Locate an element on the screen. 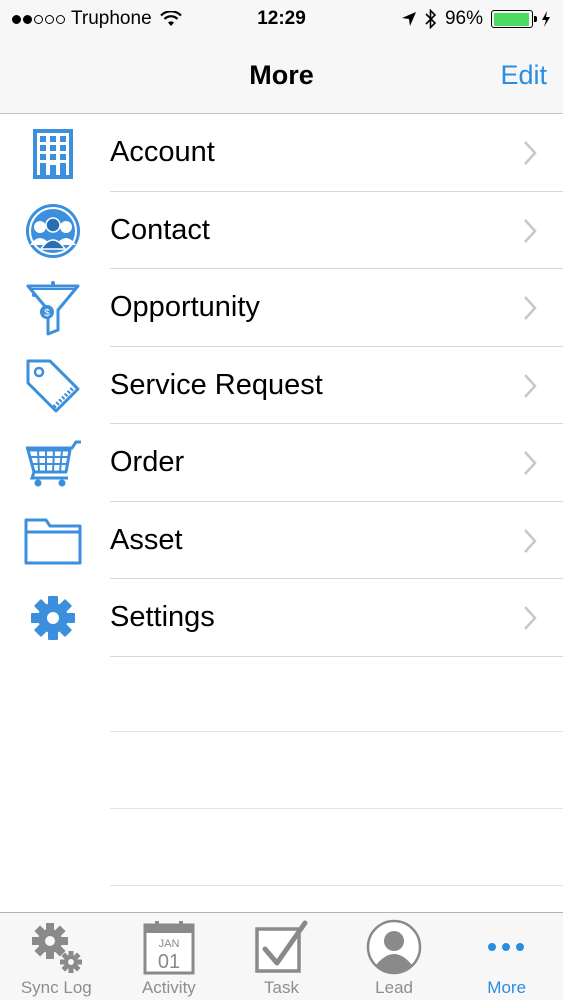  menu-item-asset: Asset is located at coordinates (281, 540).